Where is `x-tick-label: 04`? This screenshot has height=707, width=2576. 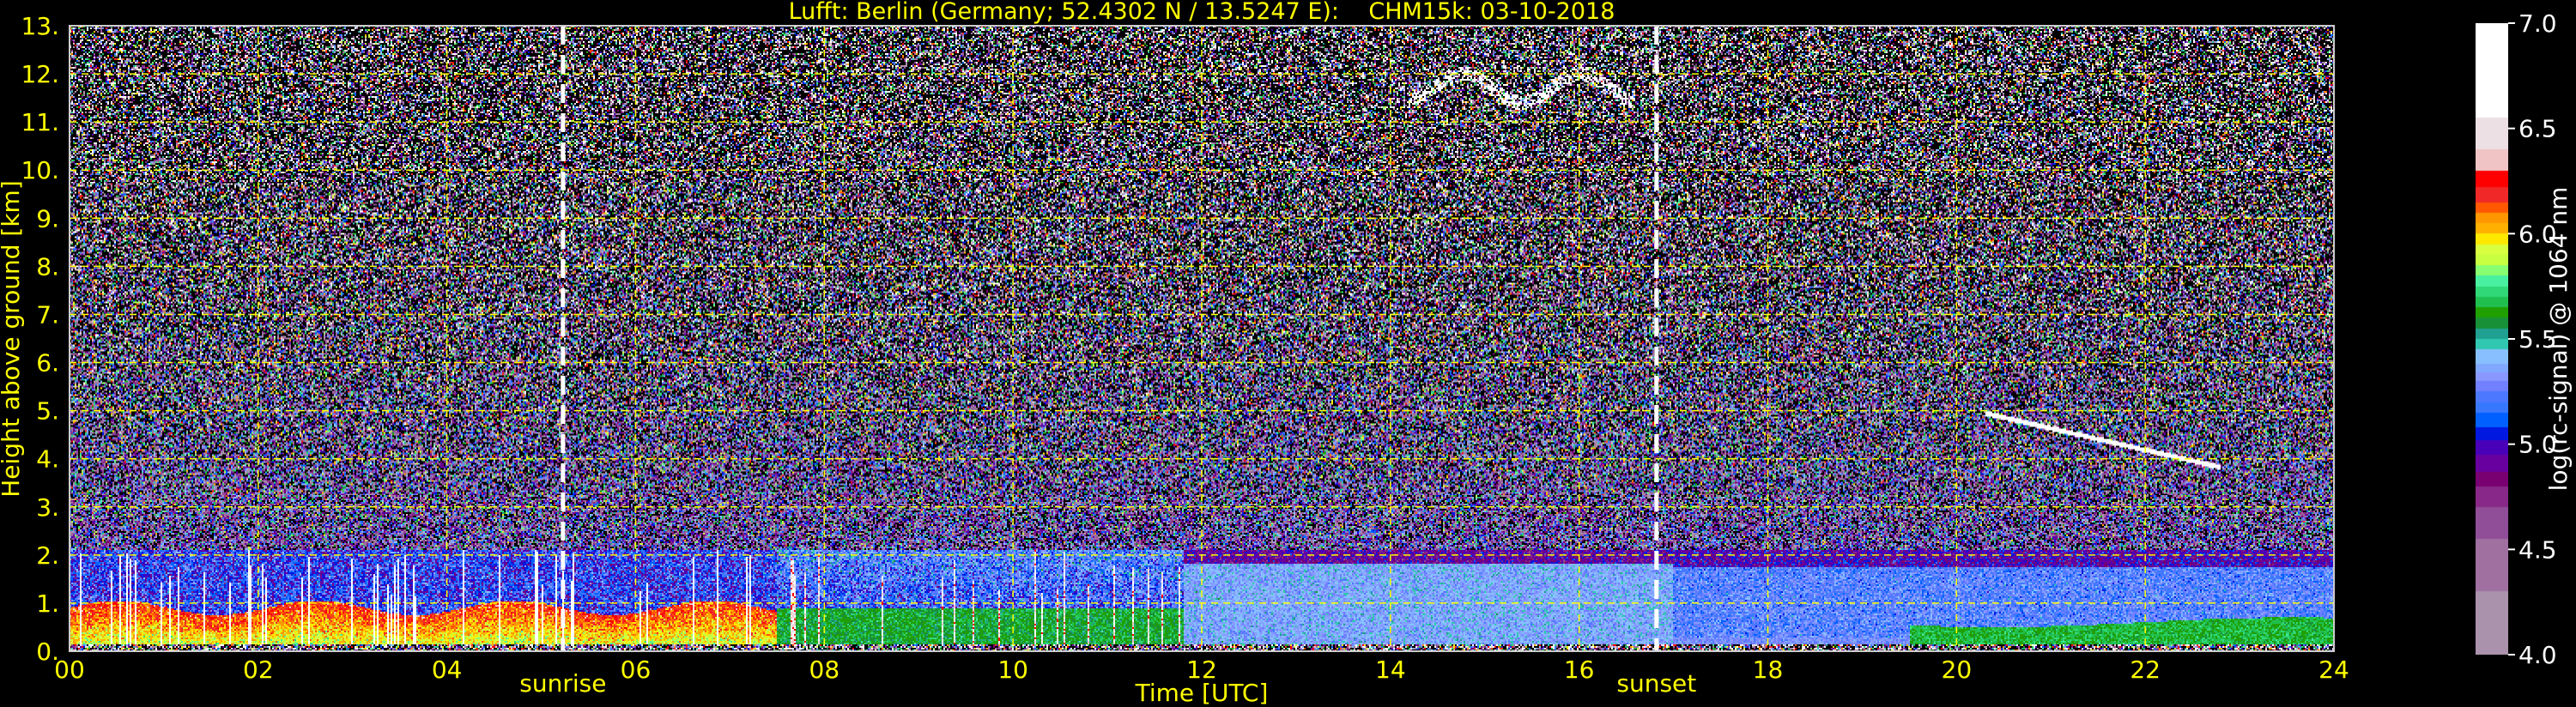 x-tick-label: 04 is located at coordinates (447, 670).